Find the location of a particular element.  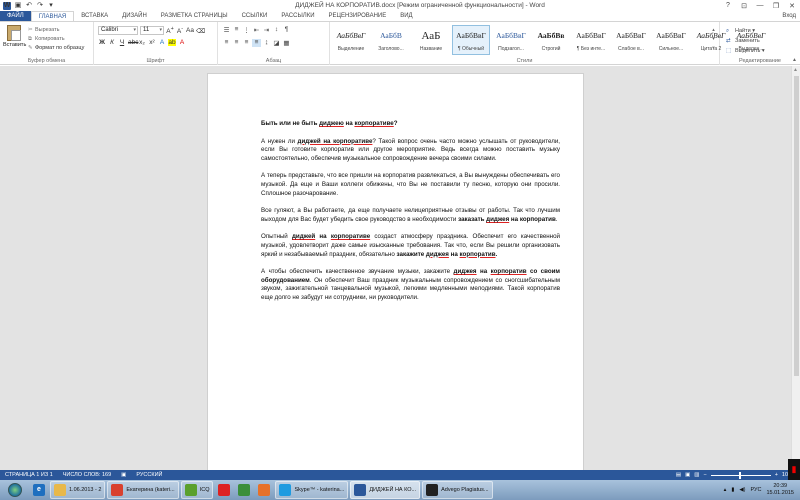

clock: 20:39 15.01.2015 is located at coordinates (780, 490).